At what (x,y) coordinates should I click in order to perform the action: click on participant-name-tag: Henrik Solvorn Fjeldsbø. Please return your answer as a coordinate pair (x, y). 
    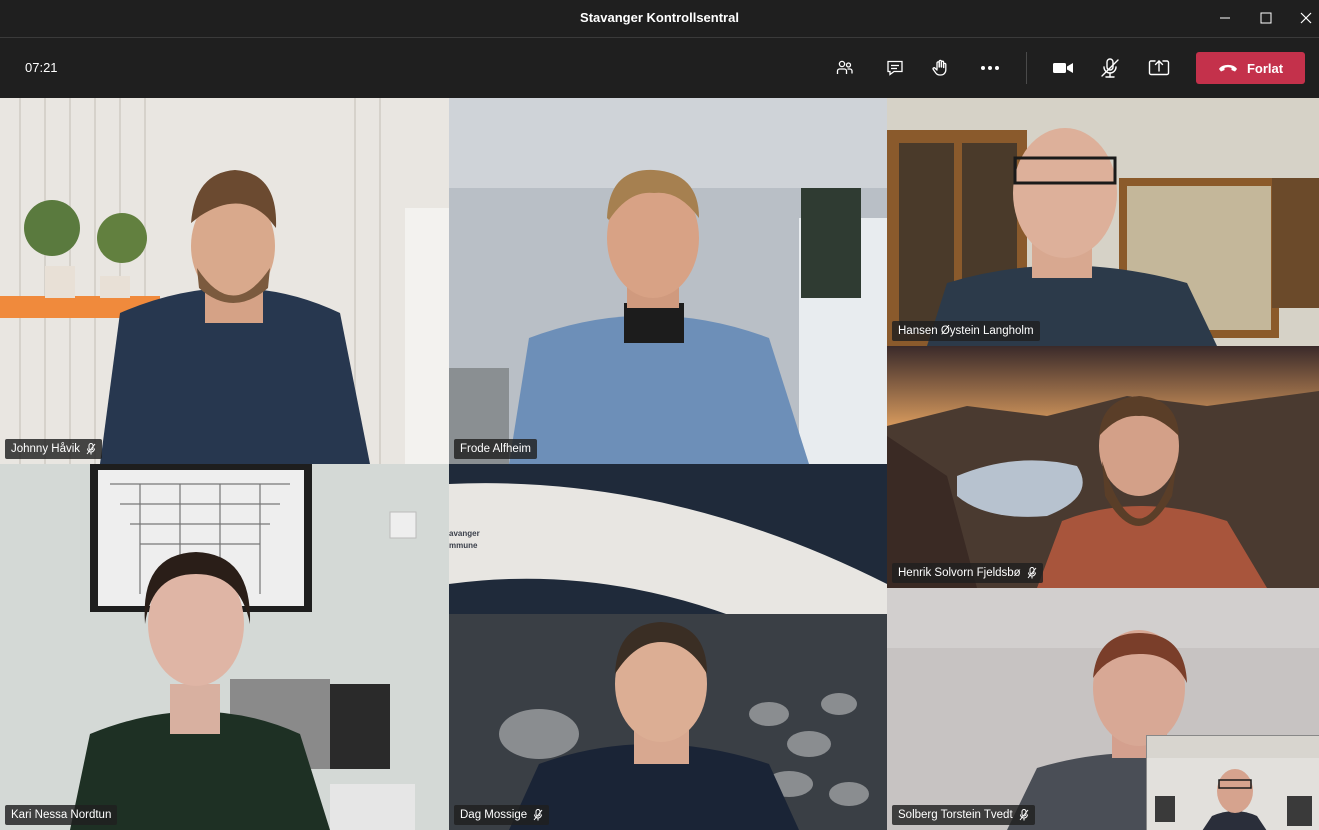
    Looking at the image, I should click on (967, 573).